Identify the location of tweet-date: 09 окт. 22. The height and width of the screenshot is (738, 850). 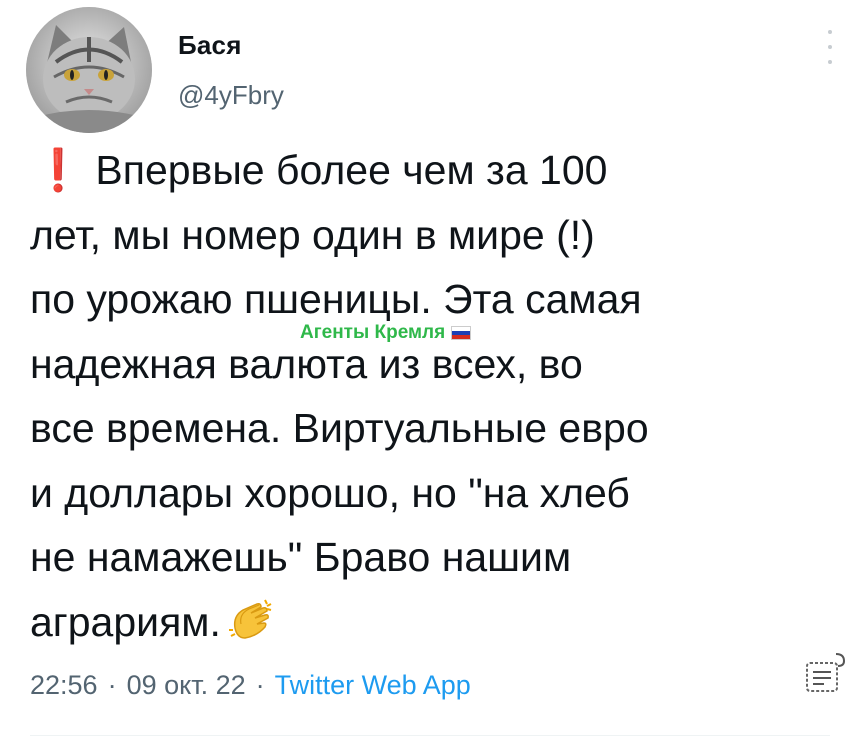
(186, 685).